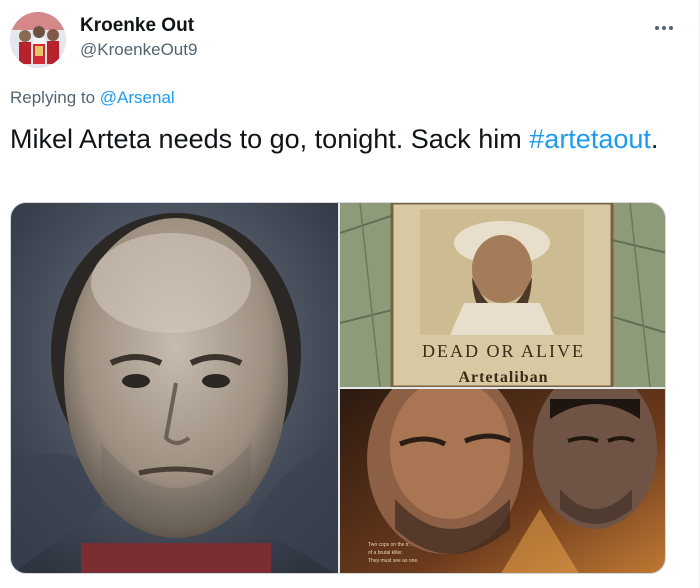 The width and height of the screenshot is (700, 588). I want to click on replying-prefix: Replying to, so click(55, 97).